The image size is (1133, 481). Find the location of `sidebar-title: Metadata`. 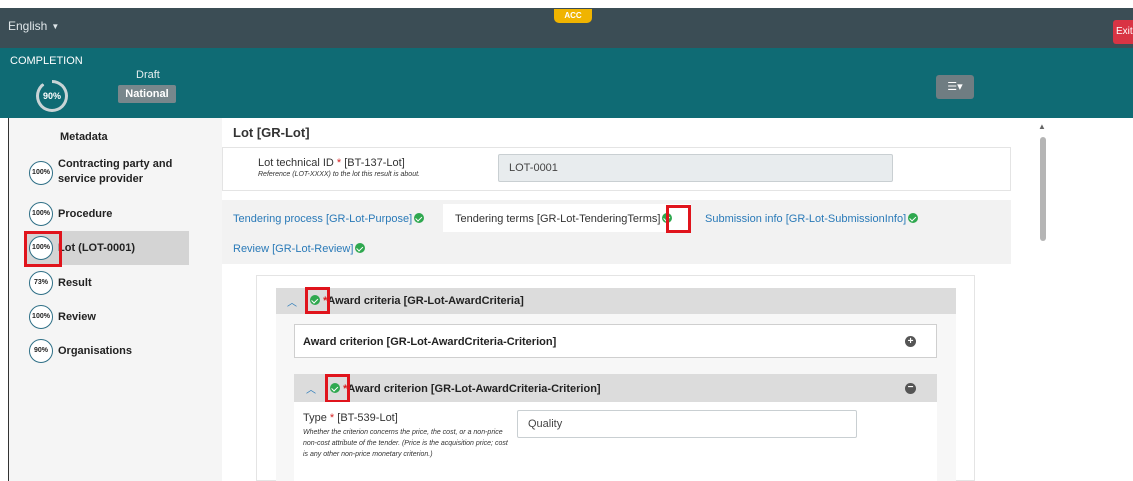

sidebar-title: Metadata is located at coordinates (84, 137).